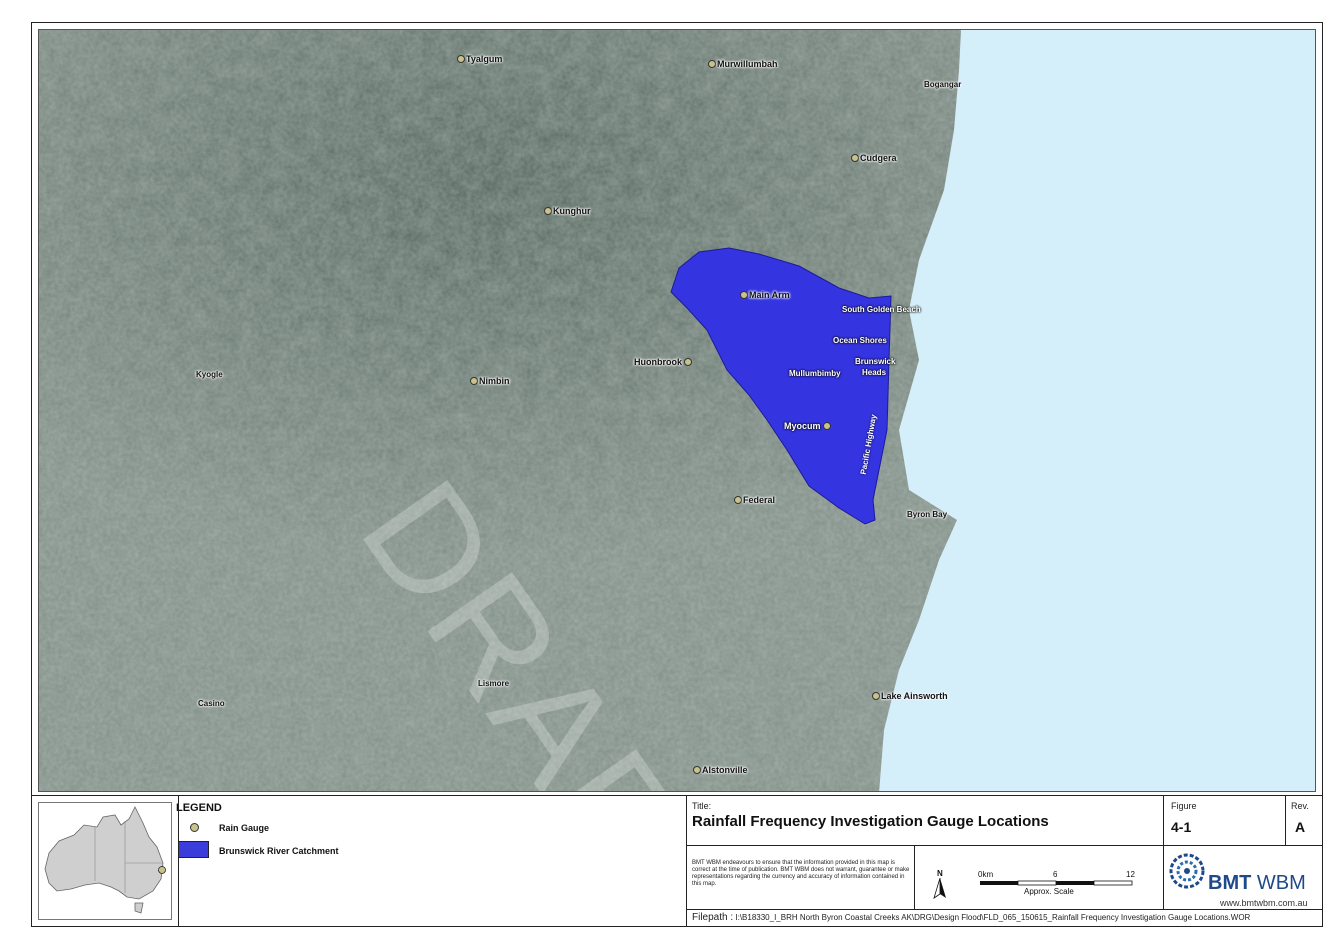 This screenshot has width=1340, height=947. What do you see at coordinates (765, 295) in the screenshot?
I see `place-main-arm: Main Arm` at bounding box center [765, 295].